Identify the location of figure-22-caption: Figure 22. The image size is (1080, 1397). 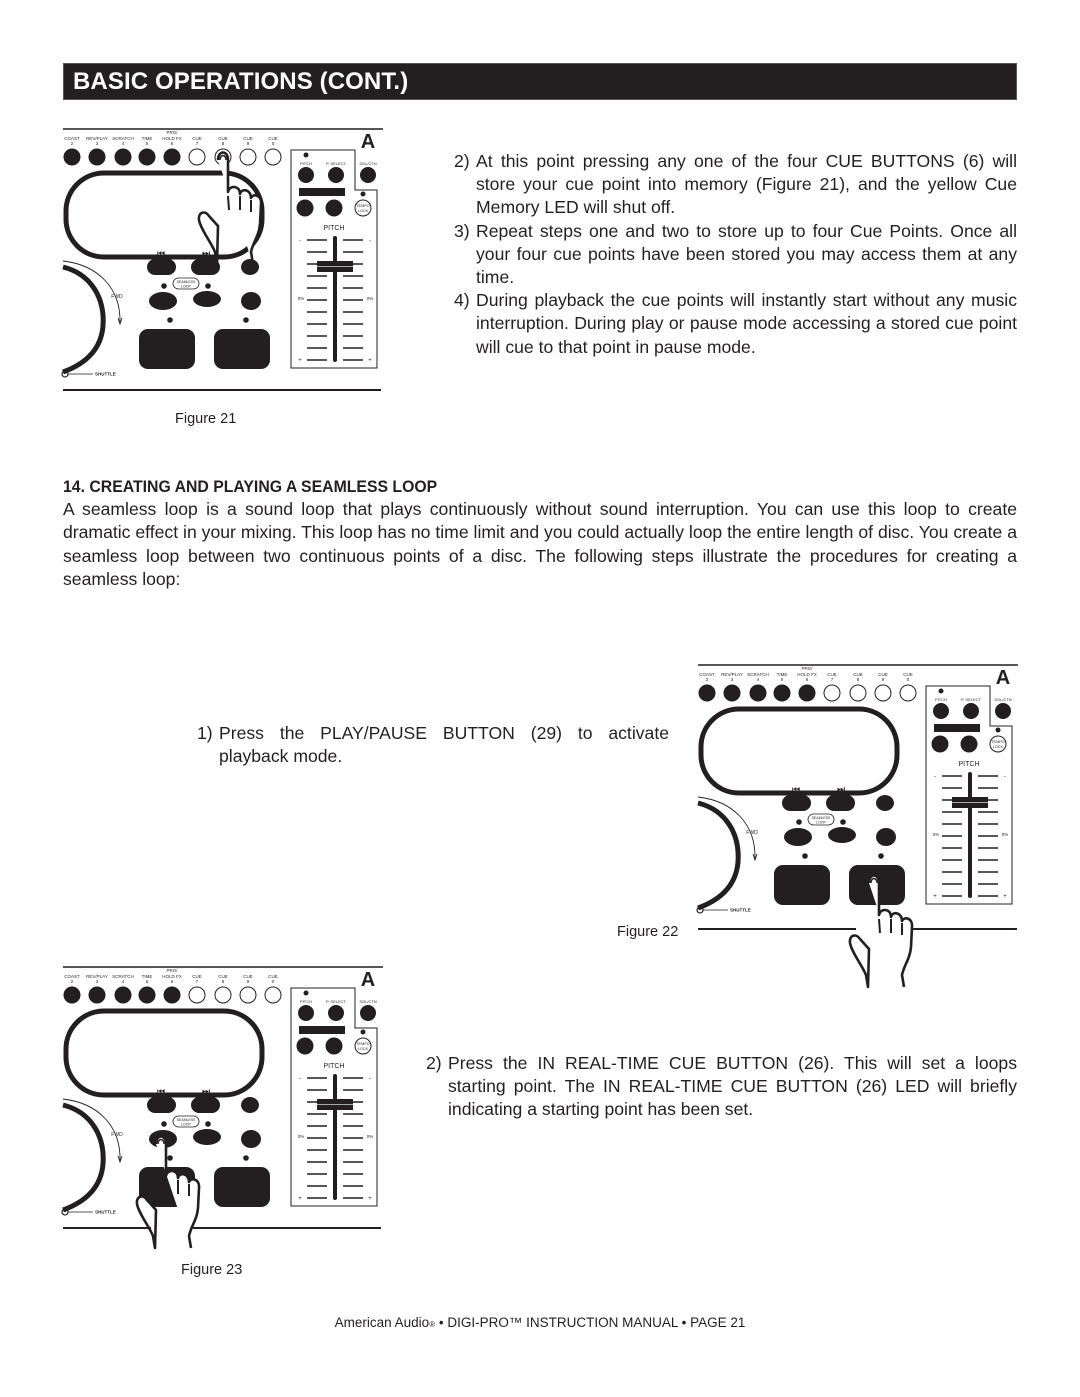
(648, 932).